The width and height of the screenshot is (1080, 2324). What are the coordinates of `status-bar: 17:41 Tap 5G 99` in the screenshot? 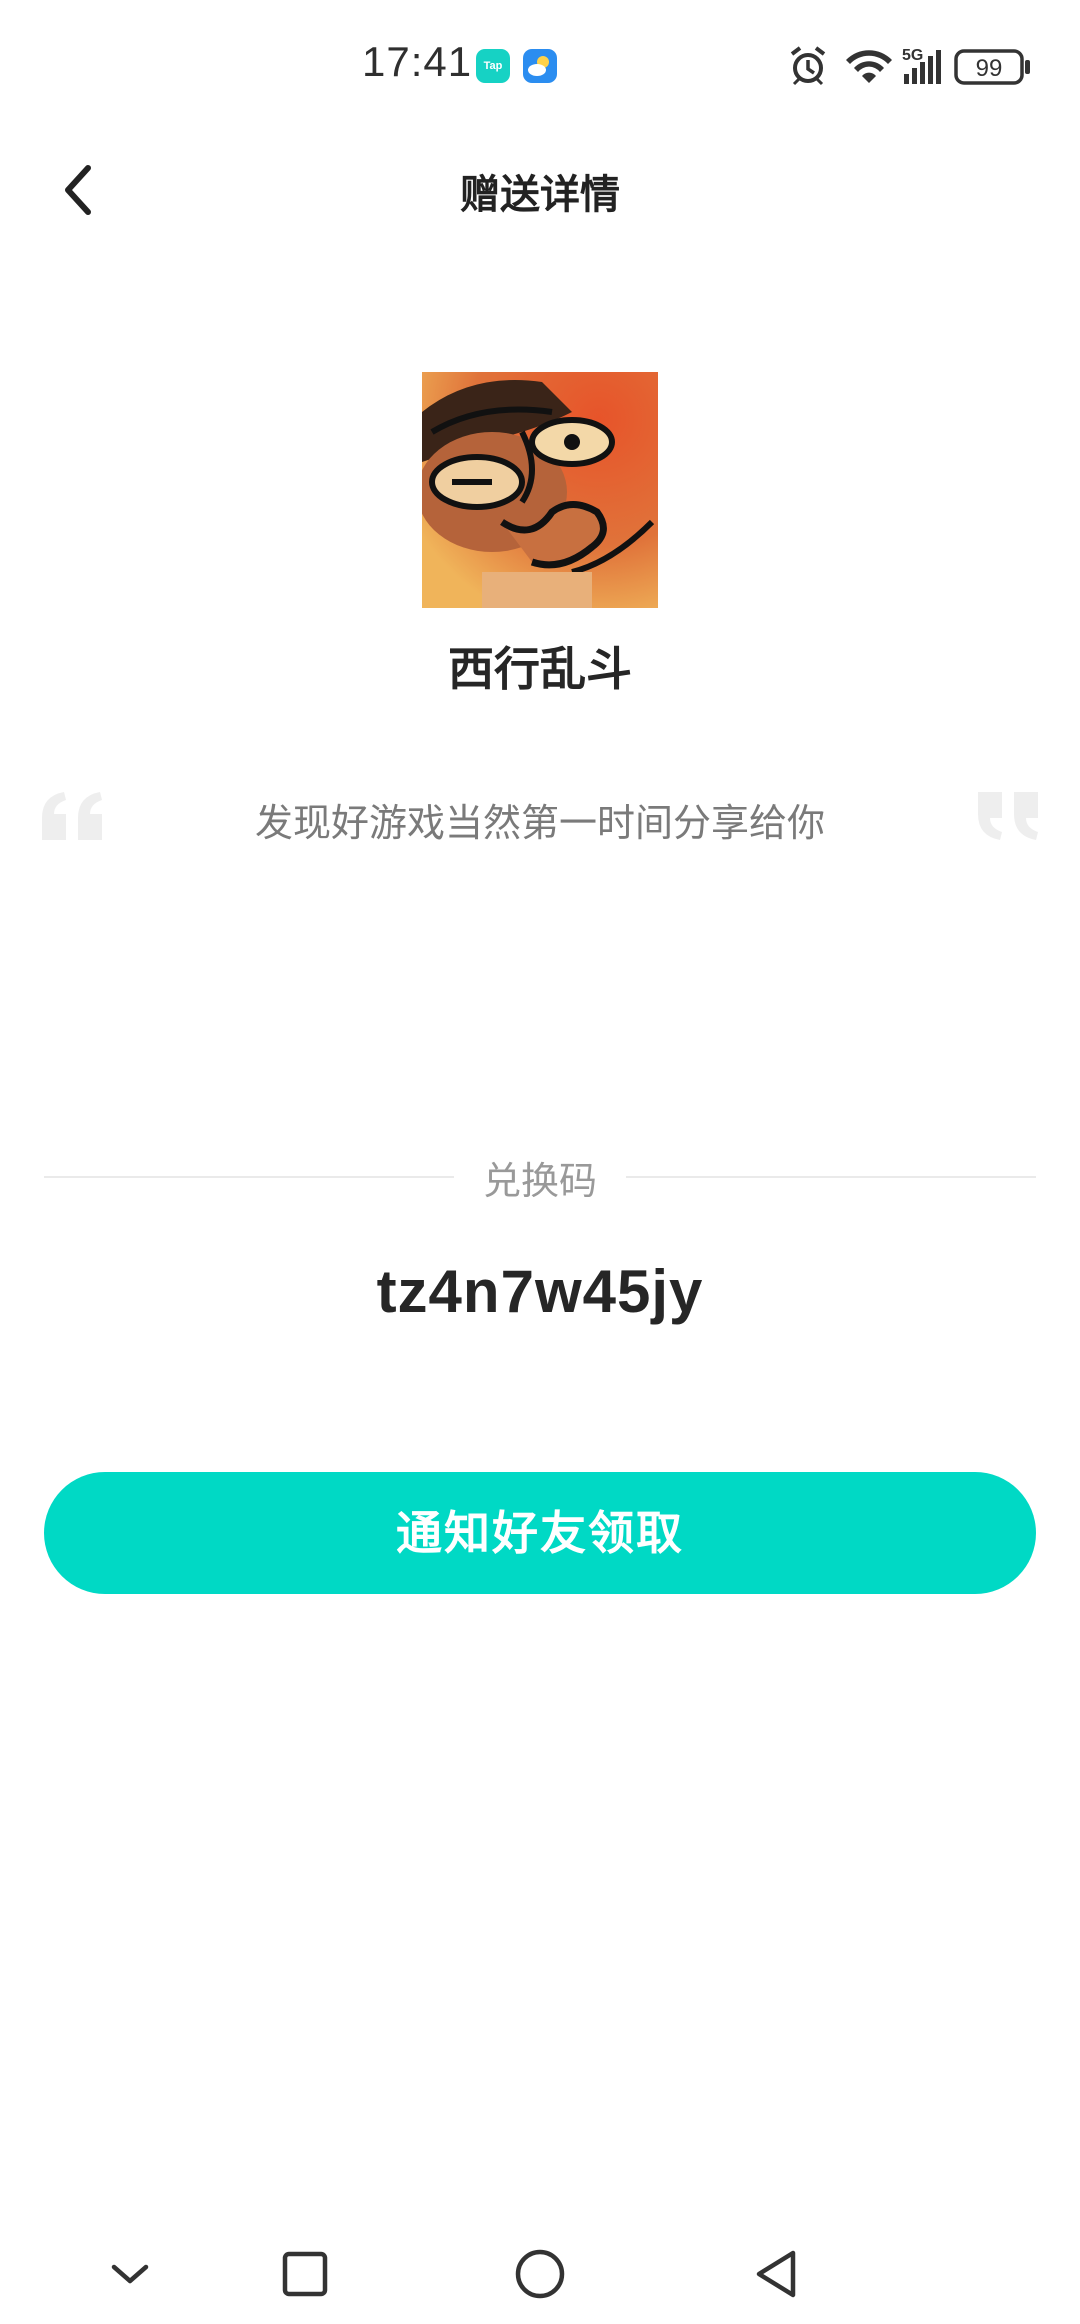 It's located at (540, 65).